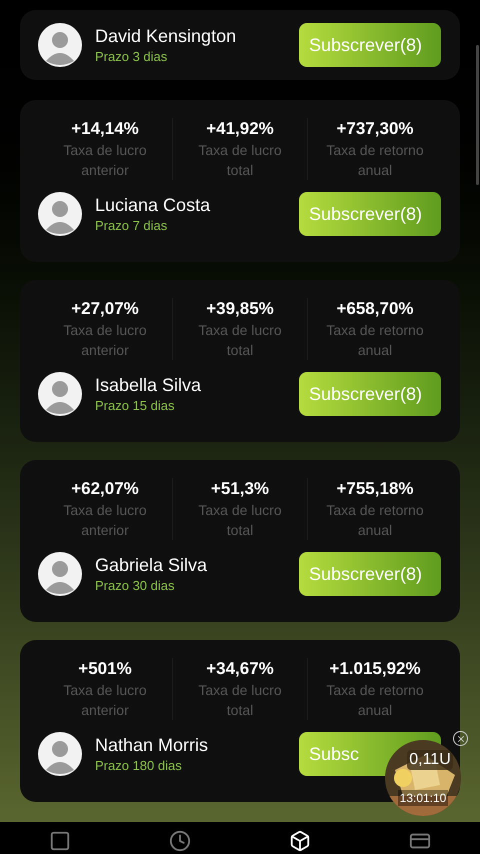 Image resolution: width=480 pixels, height=854 pixels. What do you see at coordinates (375, 669) in the screenshot?
I see `stat-value: +1.015,92%` at bounding box center [375, 669].